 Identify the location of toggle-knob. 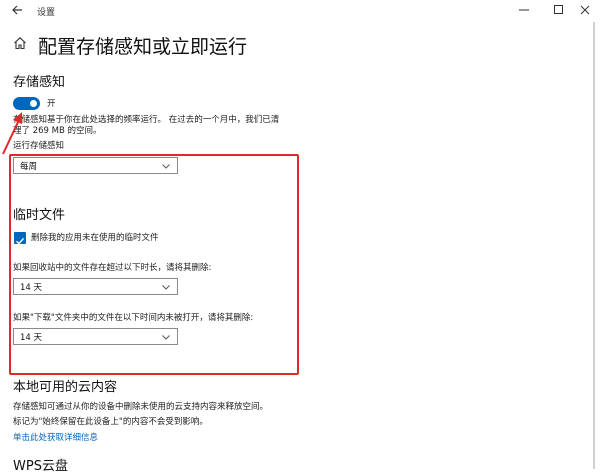
(33, 103).